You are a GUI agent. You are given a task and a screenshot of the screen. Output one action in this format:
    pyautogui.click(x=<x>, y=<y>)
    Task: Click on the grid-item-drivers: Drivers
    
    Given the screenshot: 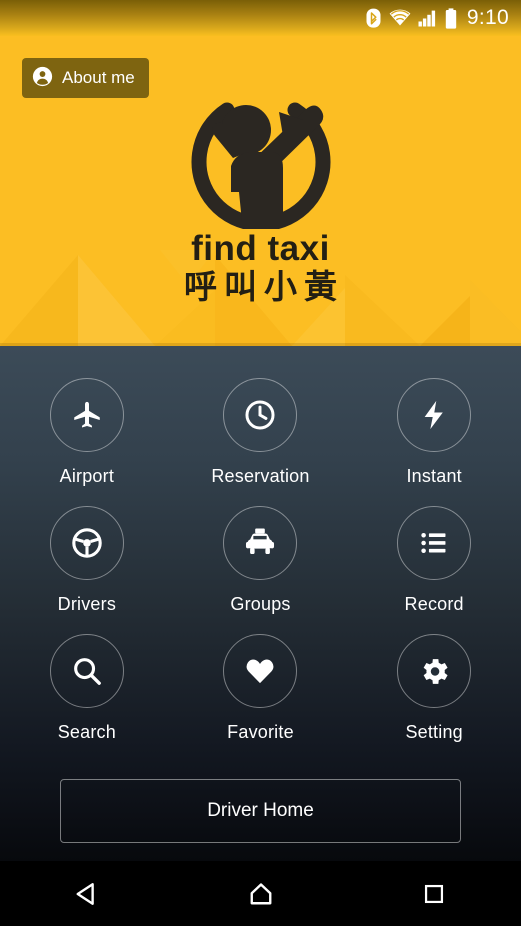 What is the action you would take?
    pyautogui.click(x=87, y=570)
    